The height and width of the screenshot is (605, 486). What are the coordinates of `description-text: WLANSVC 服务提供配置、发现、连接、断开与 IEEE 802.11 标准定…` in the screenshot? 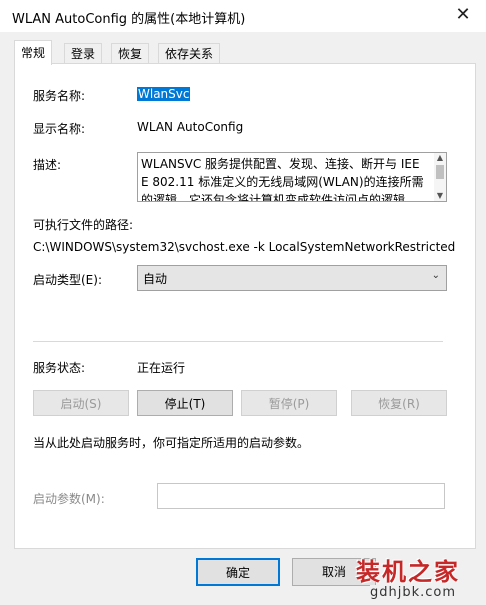 It's located at (282, 179).